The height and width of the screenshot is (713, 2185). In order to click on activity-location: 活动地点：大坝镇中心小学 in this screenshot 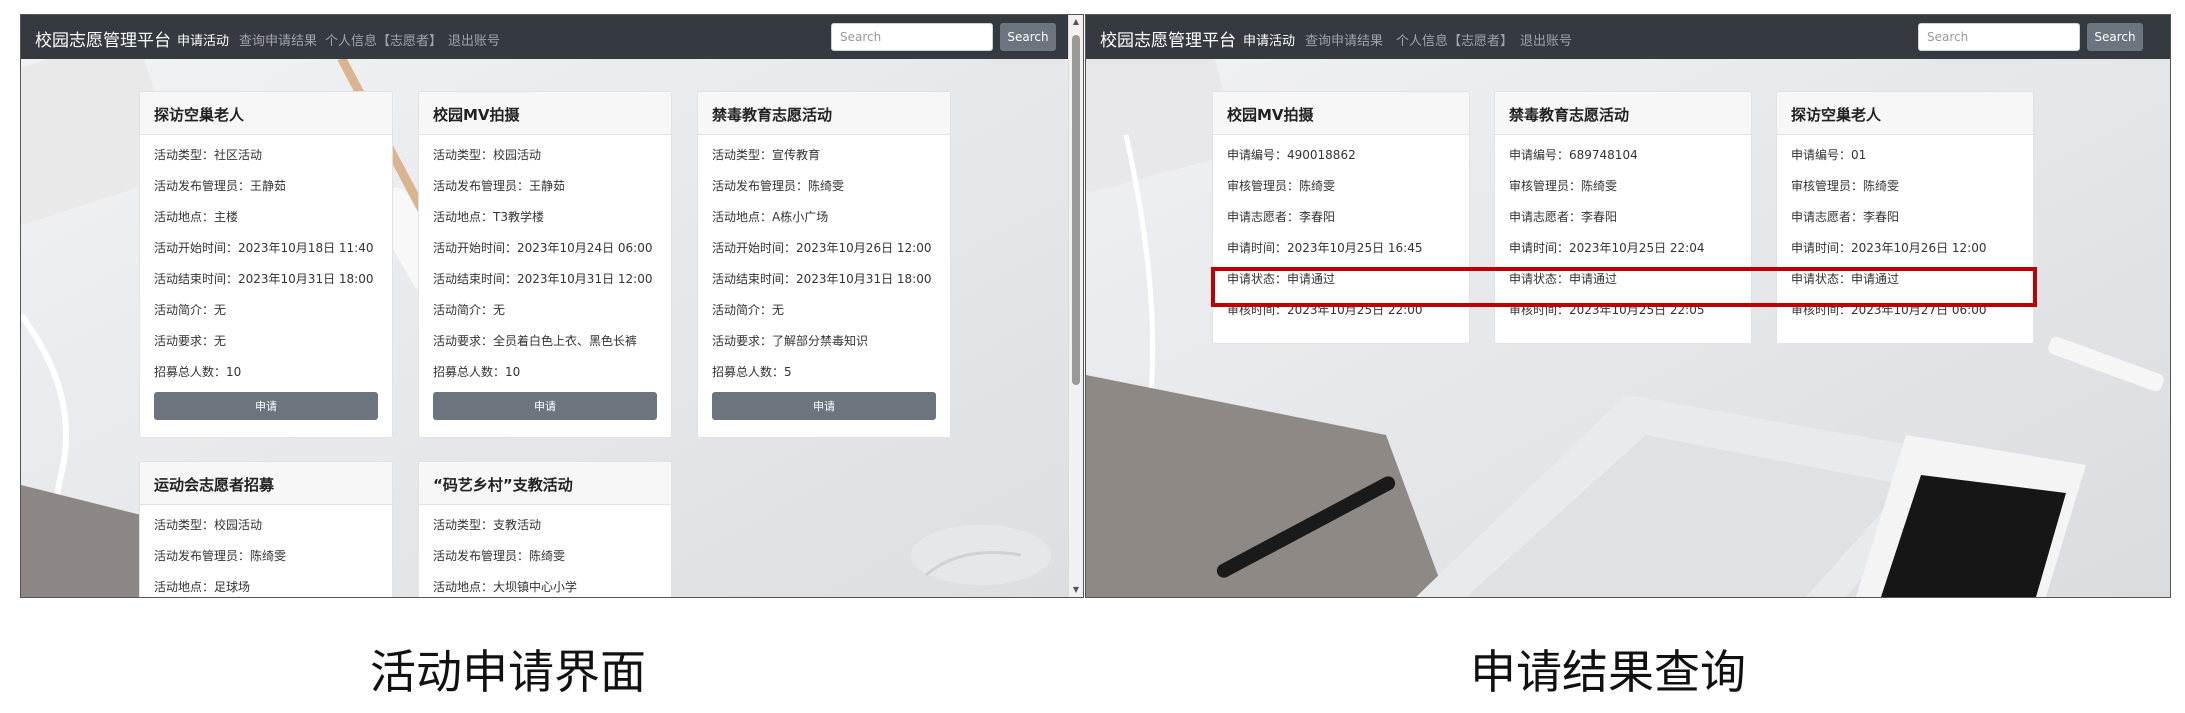, I will do `click(505, 587)`.